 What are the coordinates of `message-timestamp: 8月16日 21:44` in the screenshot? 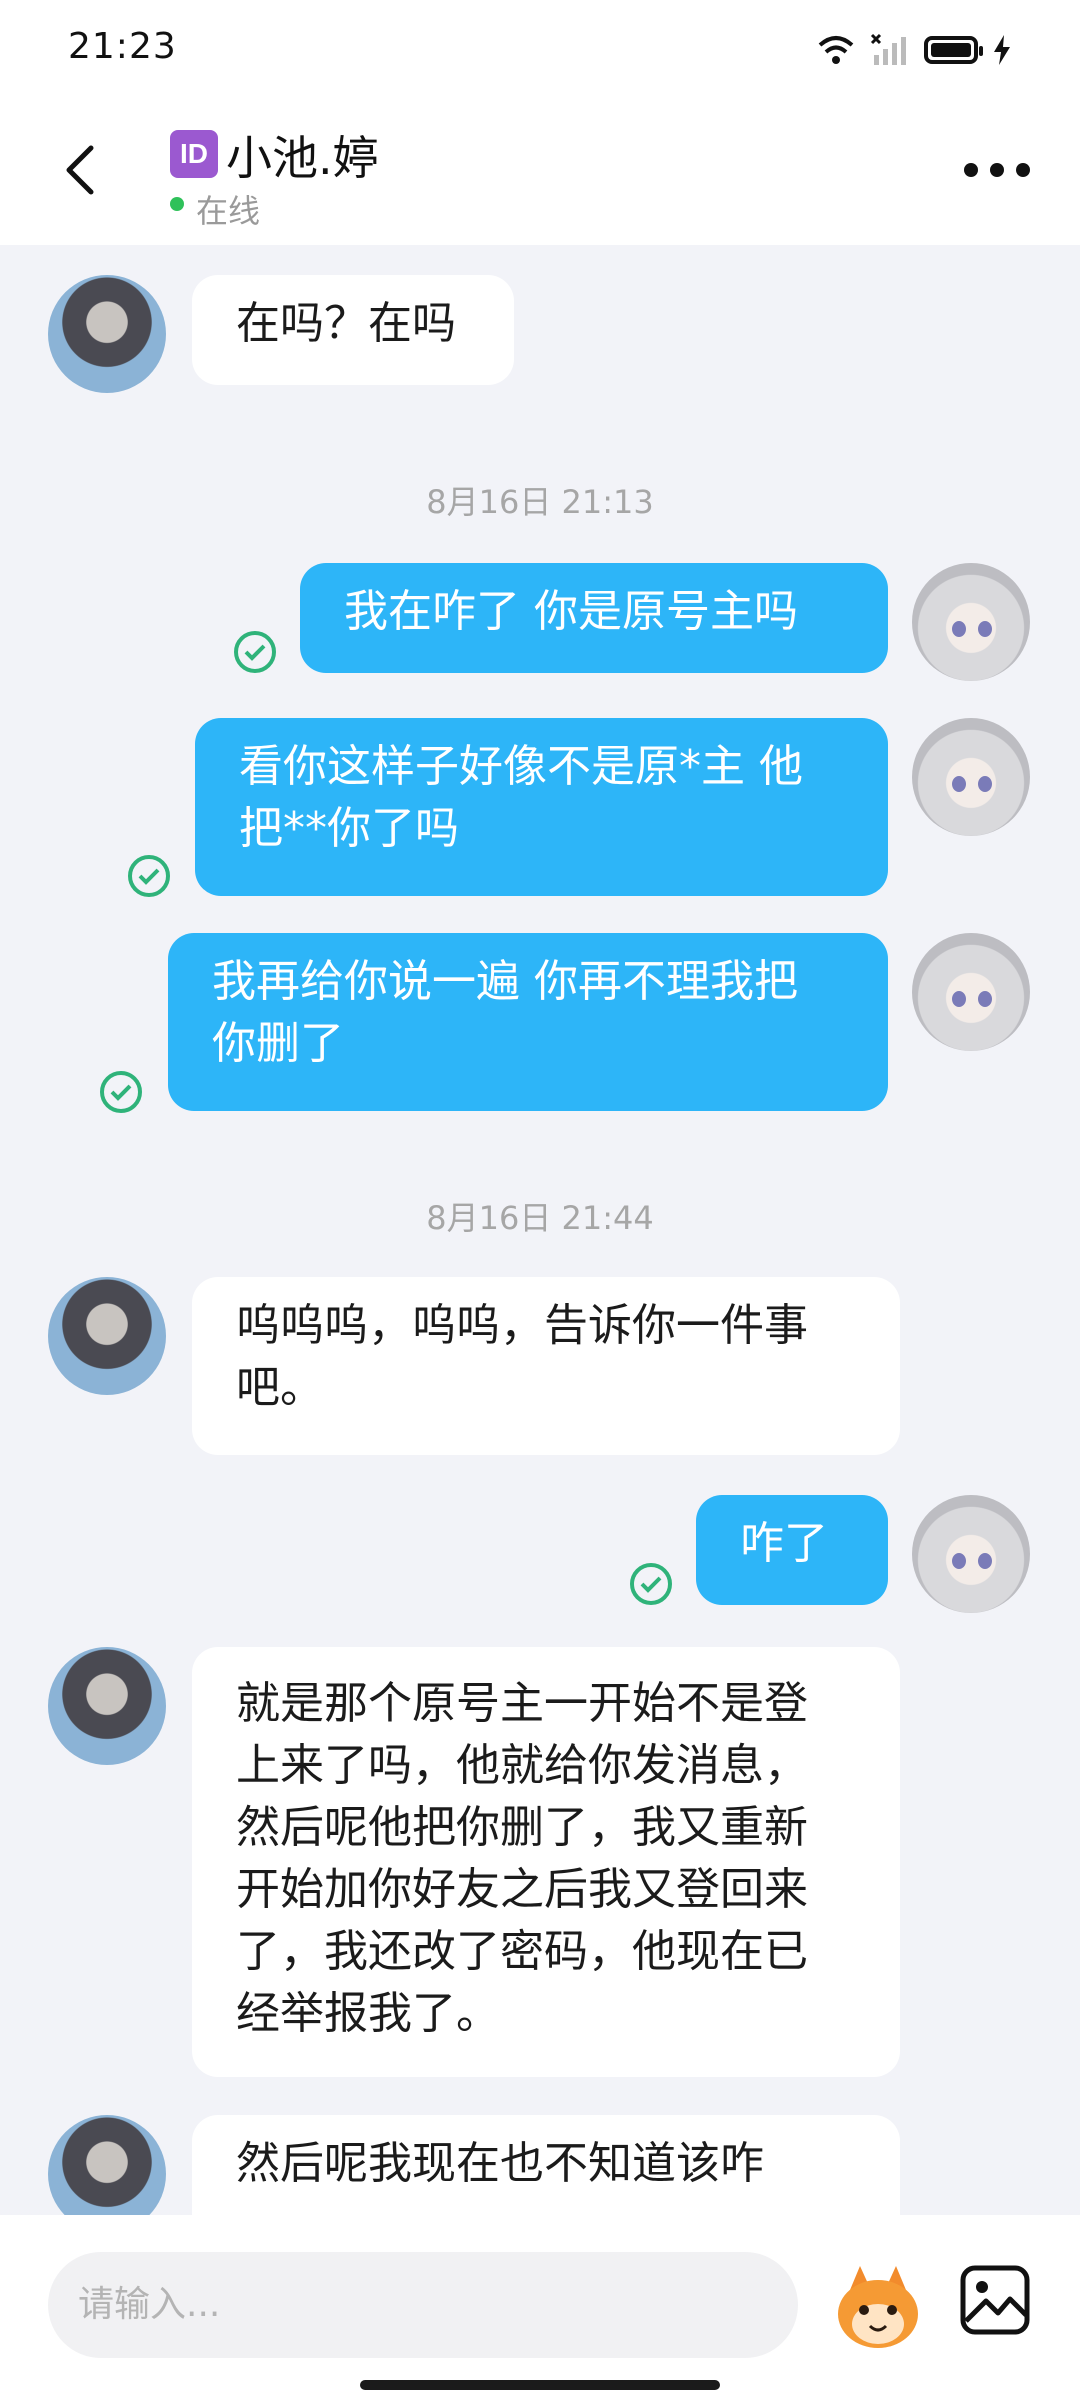 It's located at (540, 1218).